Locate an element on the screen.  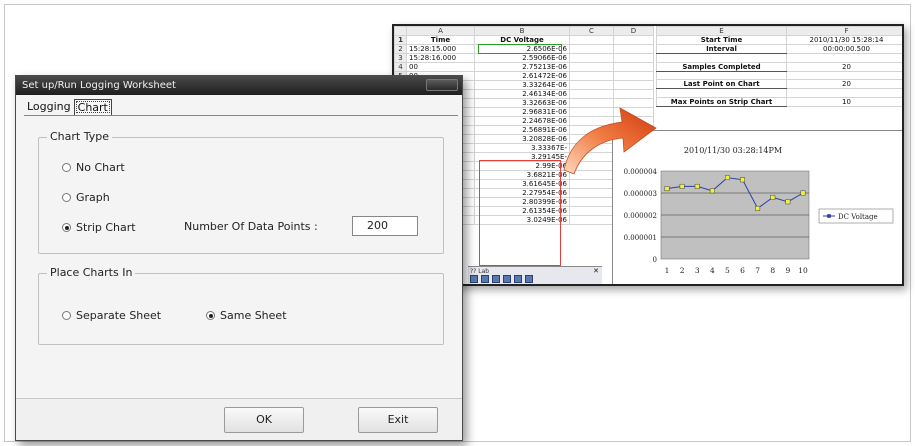
time-cell: 15:28:15.000 is located at coordinates (440, 49).